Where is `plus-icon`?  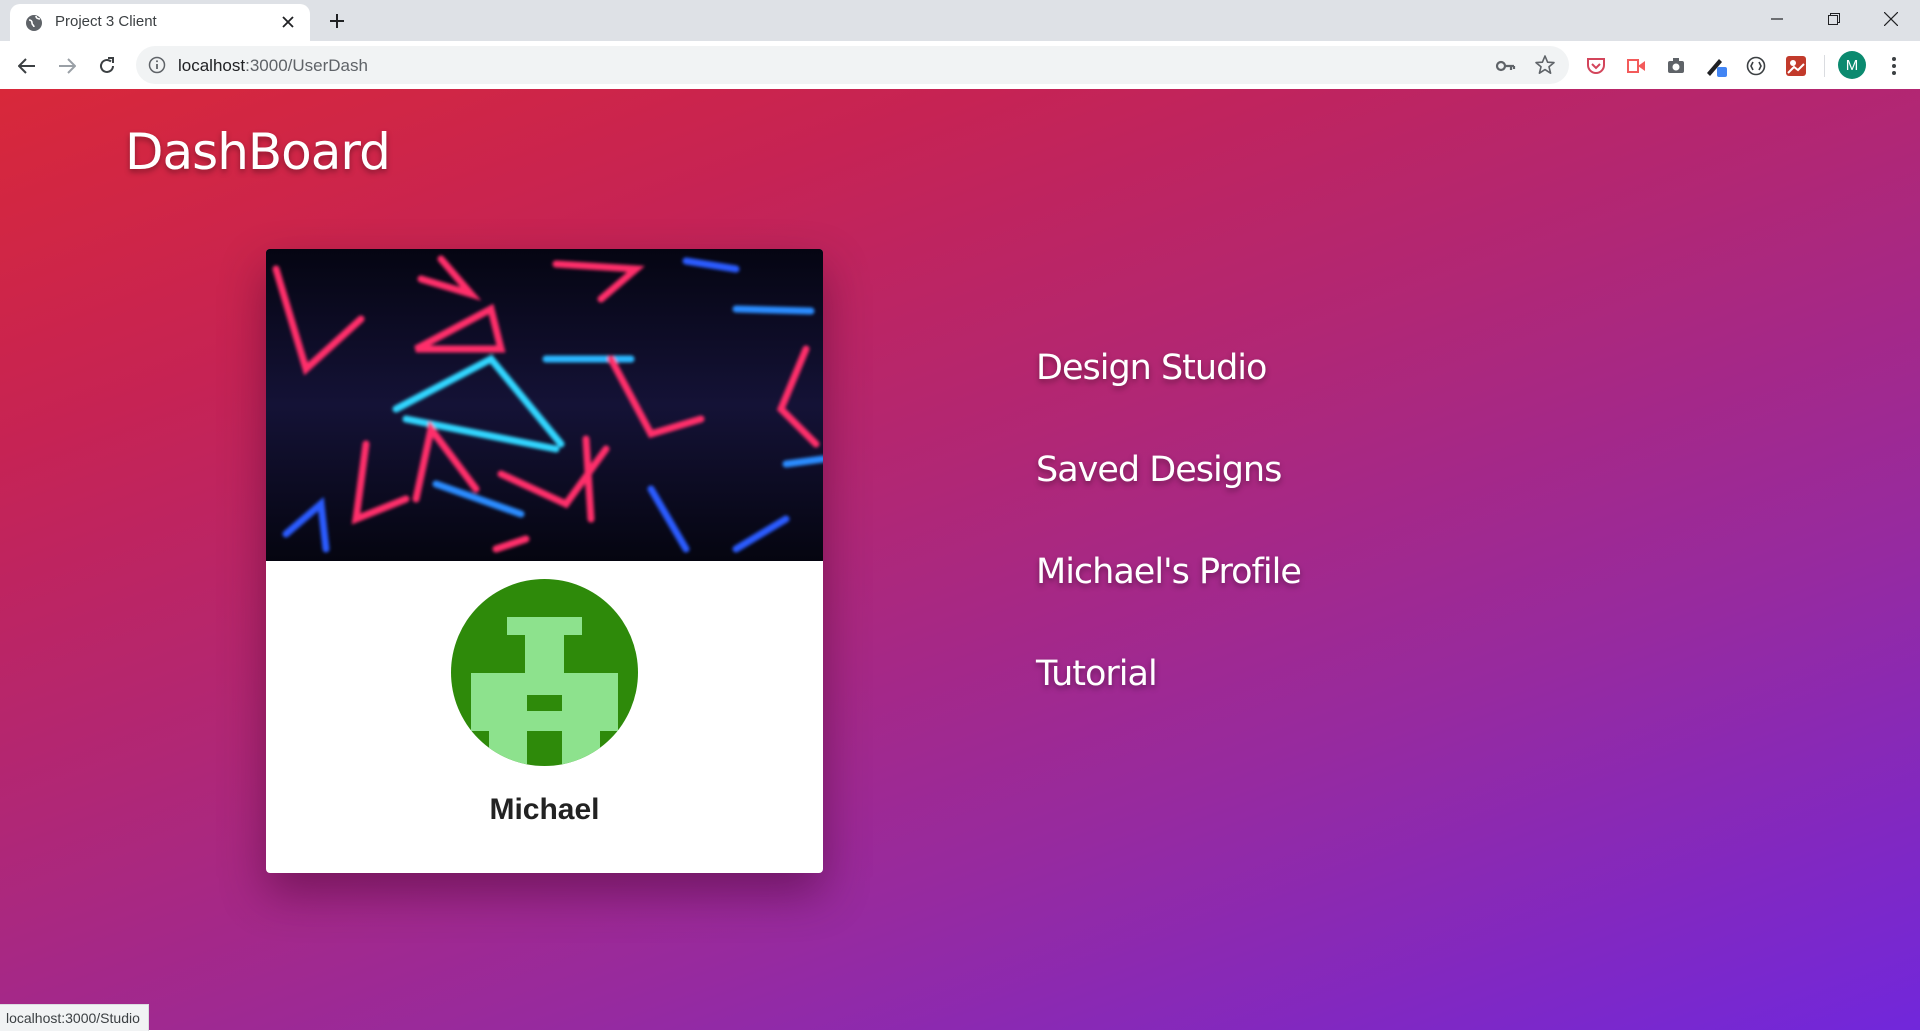
plus-icon is located at coordinates (337, 21).